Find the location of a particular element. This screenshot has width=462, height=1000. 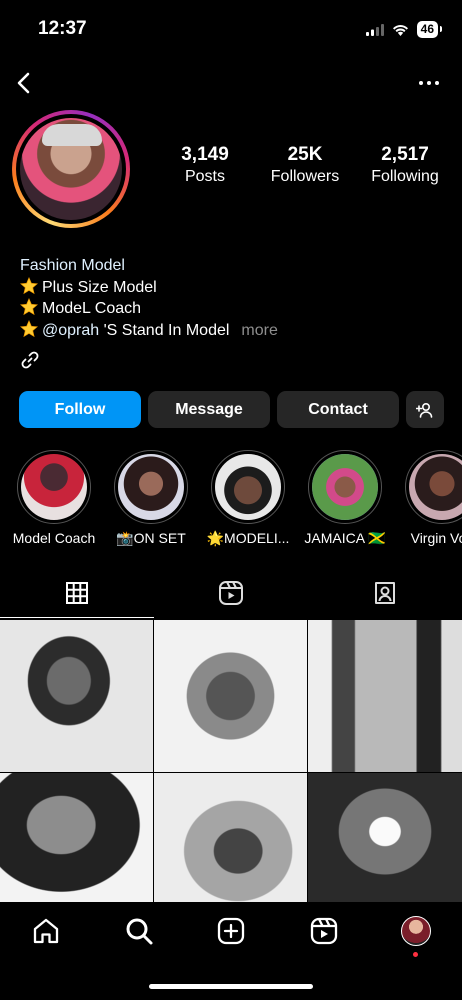

avatar-border is located at coordinates (71, 169).